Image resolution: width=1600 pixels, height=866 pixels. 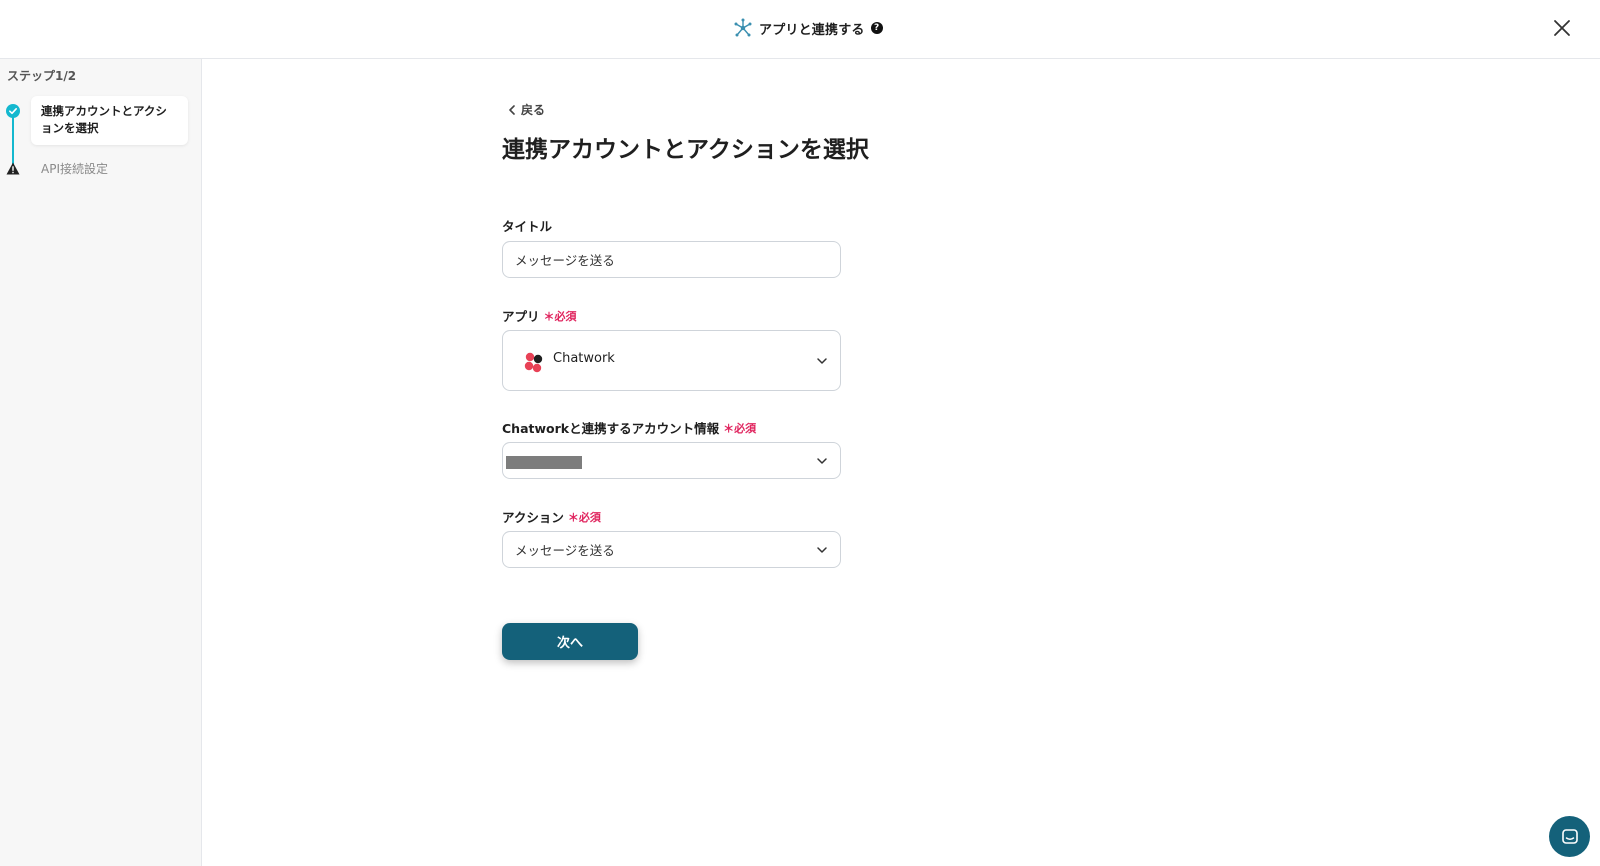 What do you see at coordinates (533, 110) in the screenshot?
I see `back-label: 戻る` at bounding box center [533, 110].